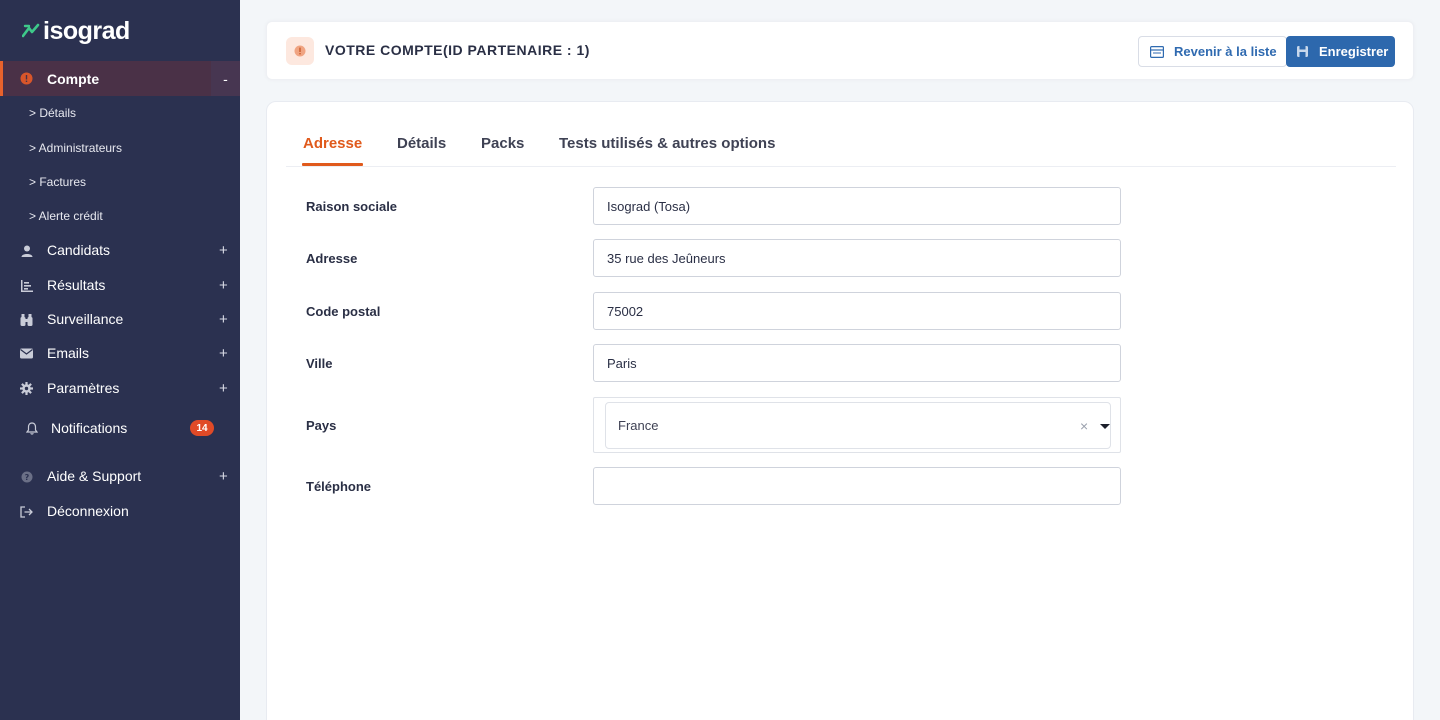 Image resolution: width=1440 pixels, height=720 pixels. What do you see at coordinates (857, 363) in the screenshot?
I see `ville-input` at bounding box center [857, 363].